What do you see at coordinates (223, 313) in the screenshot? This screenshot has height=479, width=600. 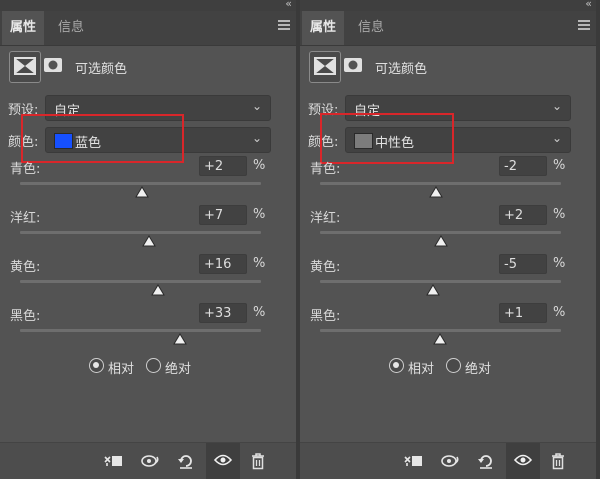 I see `slider-value-input: +33` at bounding box center [223, 313].